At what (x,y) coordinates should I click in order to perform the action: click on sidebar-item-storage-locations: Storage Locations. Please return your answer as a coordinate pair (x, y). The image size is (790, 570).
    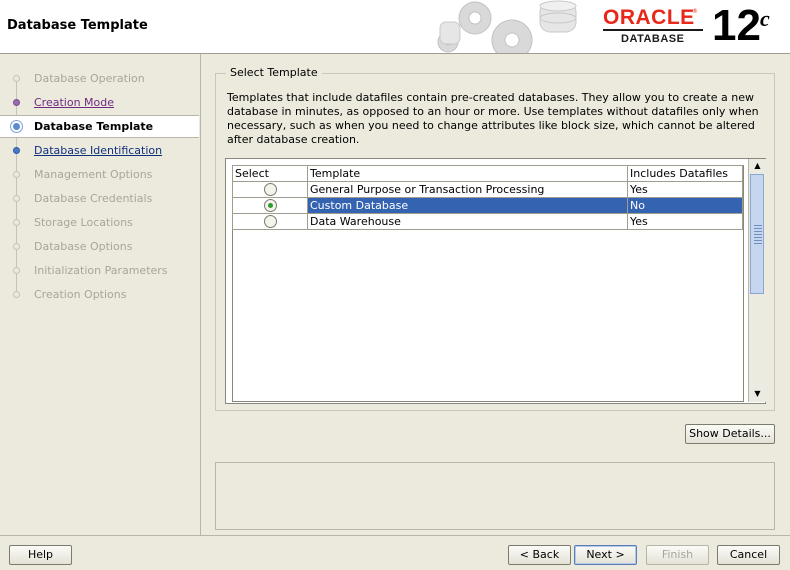
    Looking at the image, I should click on (99, 223).